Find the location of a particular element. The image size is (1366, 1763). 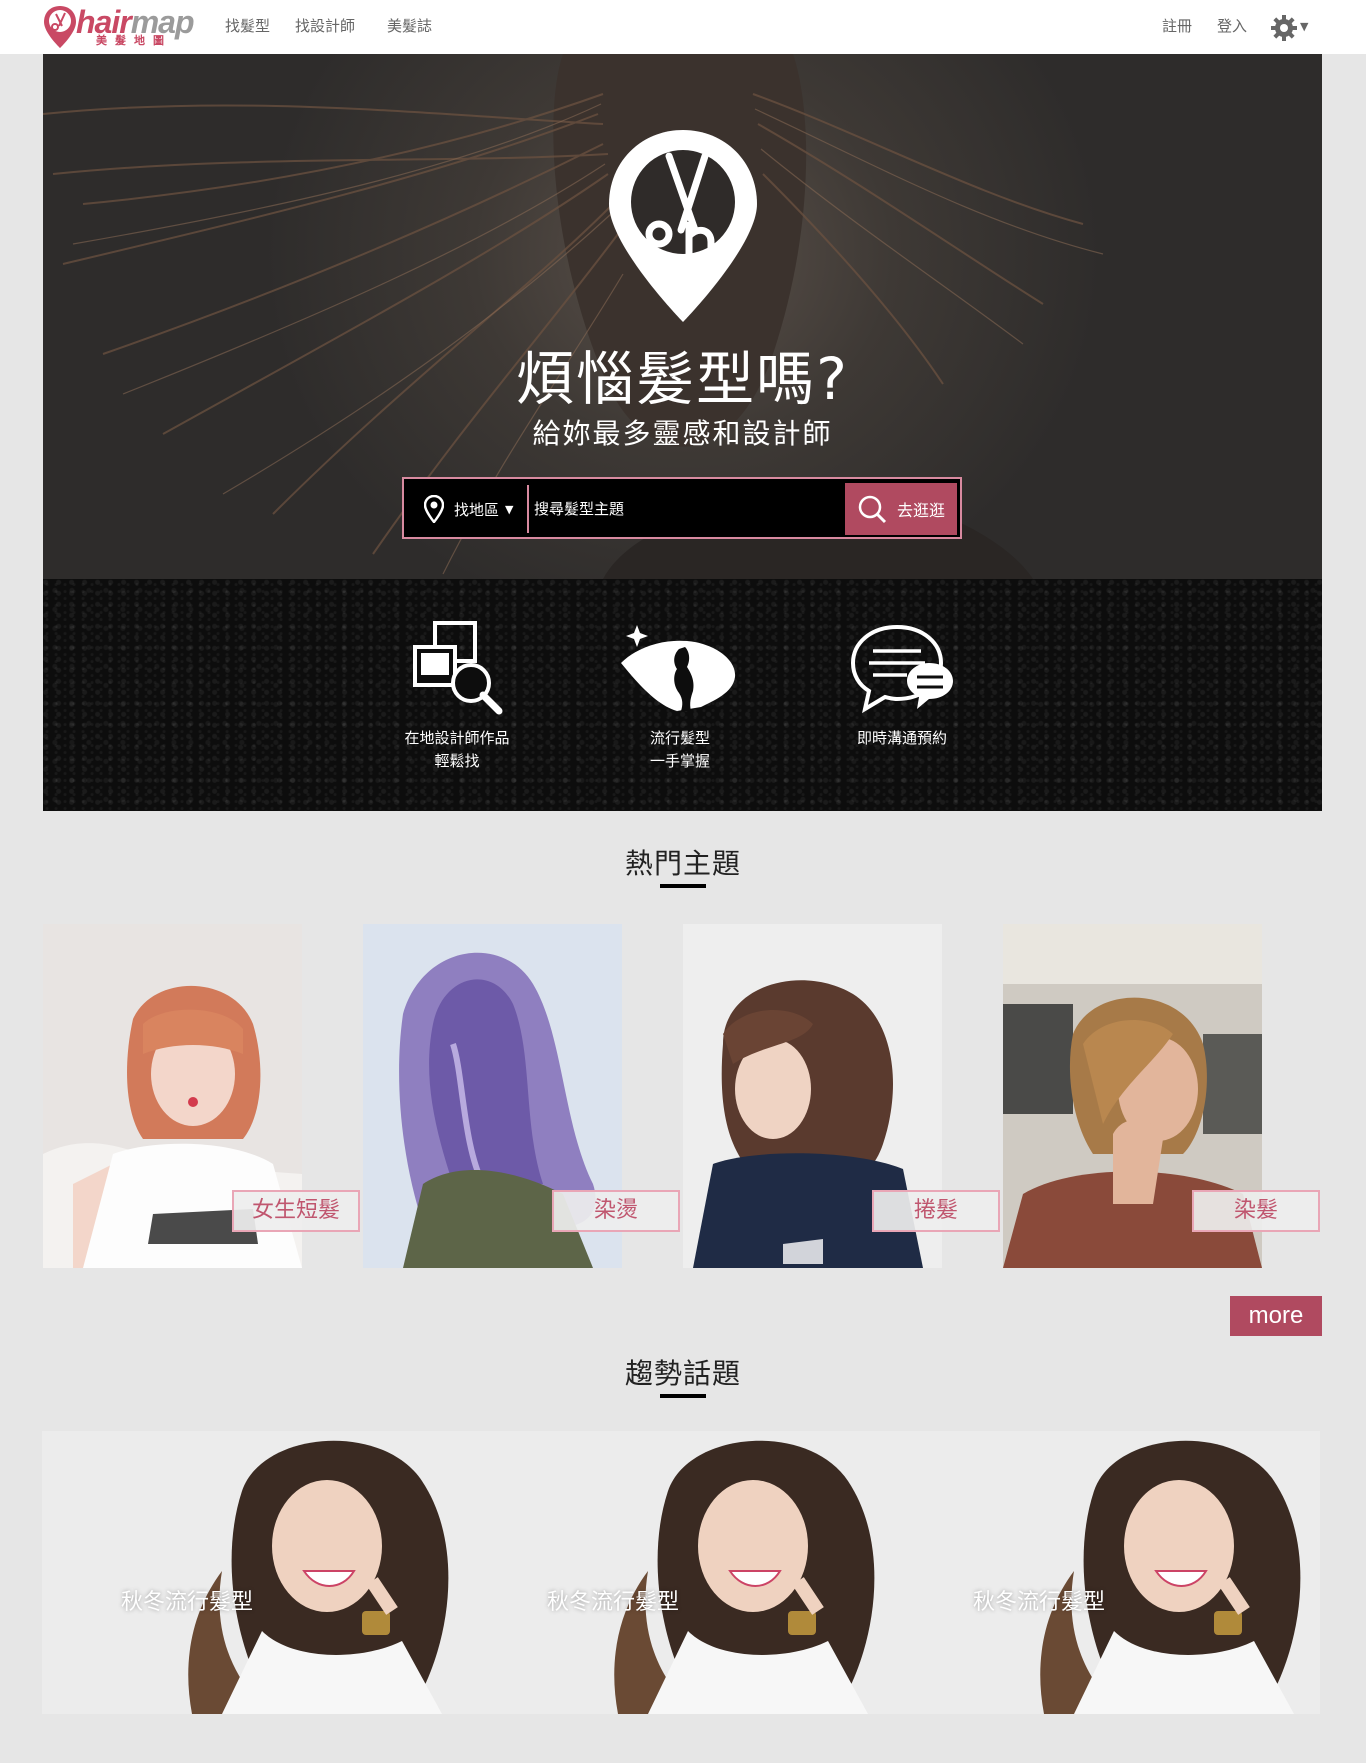

topic-label: 染髮 is located at coordinates (1256, 1211).